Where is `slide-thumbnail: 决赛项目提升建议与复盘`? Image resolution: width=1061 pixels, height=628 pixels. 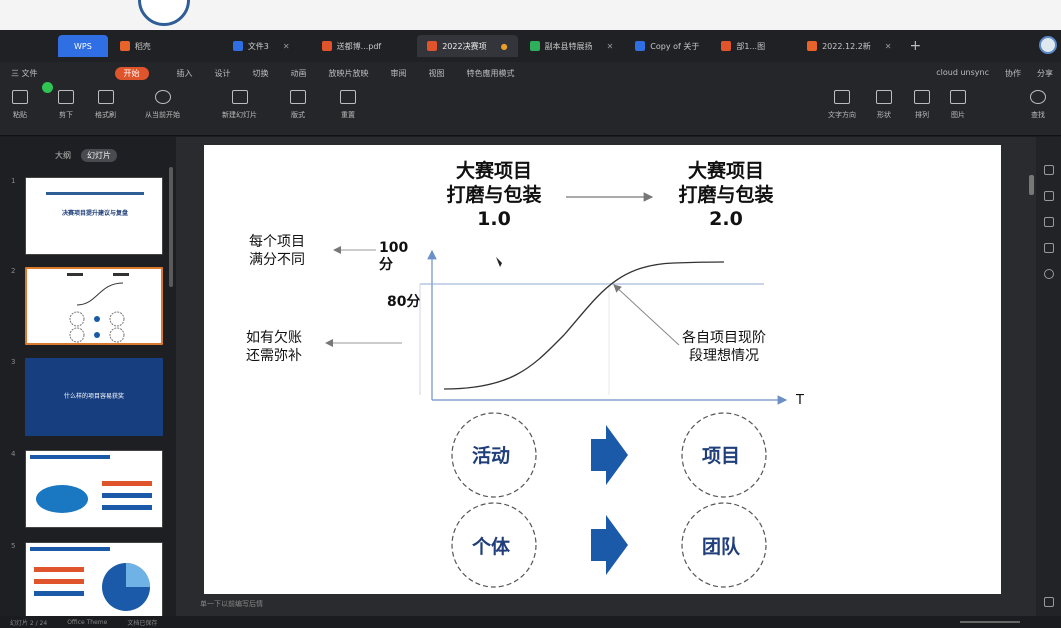 slide-thumbnail: 决赛项目提升建议与复盘 is located at coordinates (94, 216).